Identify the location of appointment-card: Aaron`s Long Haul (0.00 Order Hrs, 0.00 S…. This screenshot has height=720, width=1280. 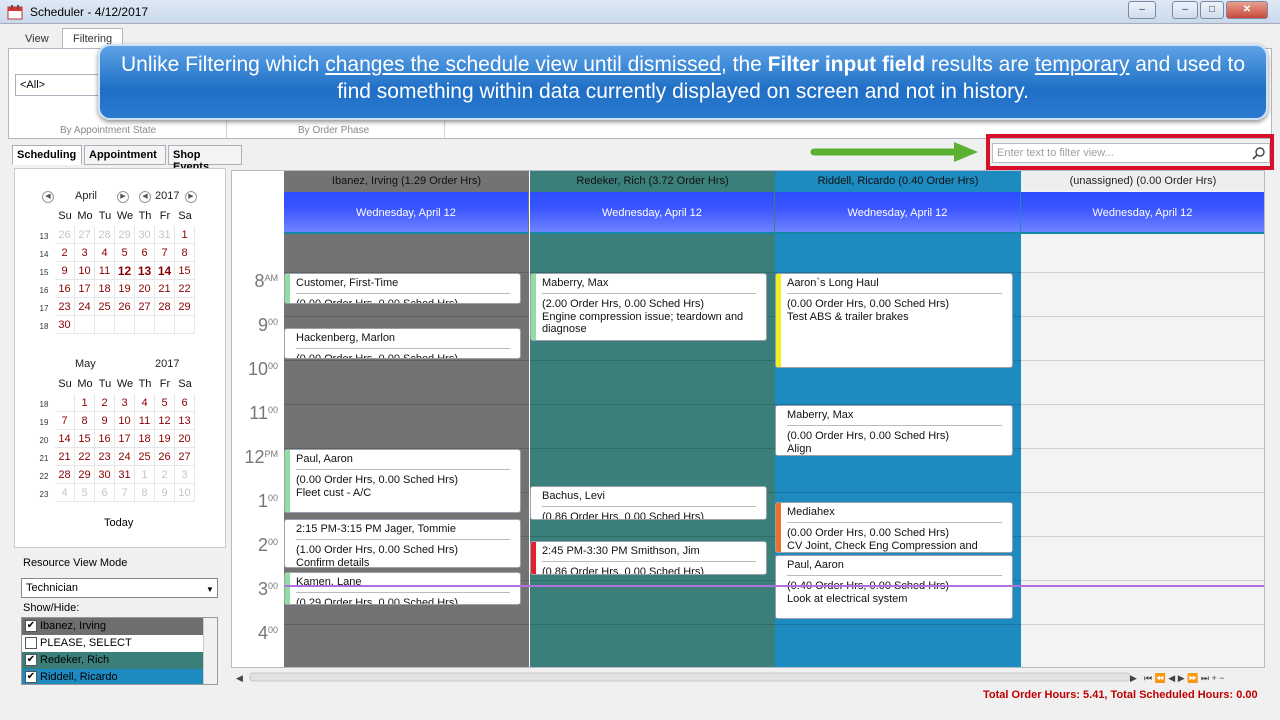
(894, 320).